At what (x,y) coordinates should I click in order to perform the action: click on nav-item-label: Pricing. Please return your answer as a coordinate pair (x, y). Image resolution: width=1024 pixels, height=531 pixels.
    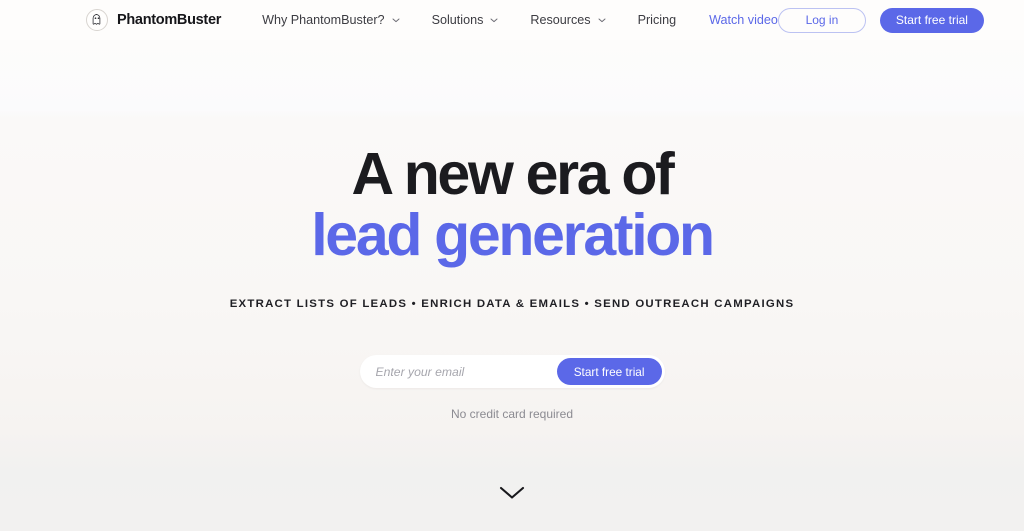
    Looking at the image, I should click on (657, 20).